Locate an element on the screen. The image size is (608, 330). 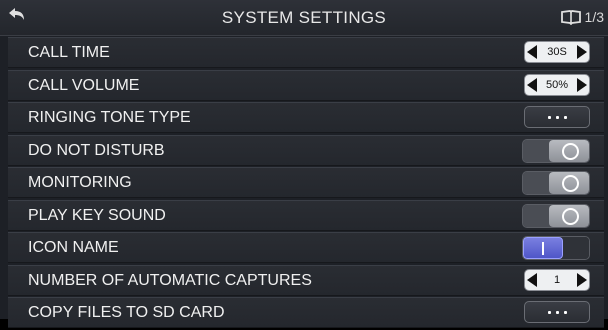
setting-label: ICON NAME is located at coordinates (73, 247).